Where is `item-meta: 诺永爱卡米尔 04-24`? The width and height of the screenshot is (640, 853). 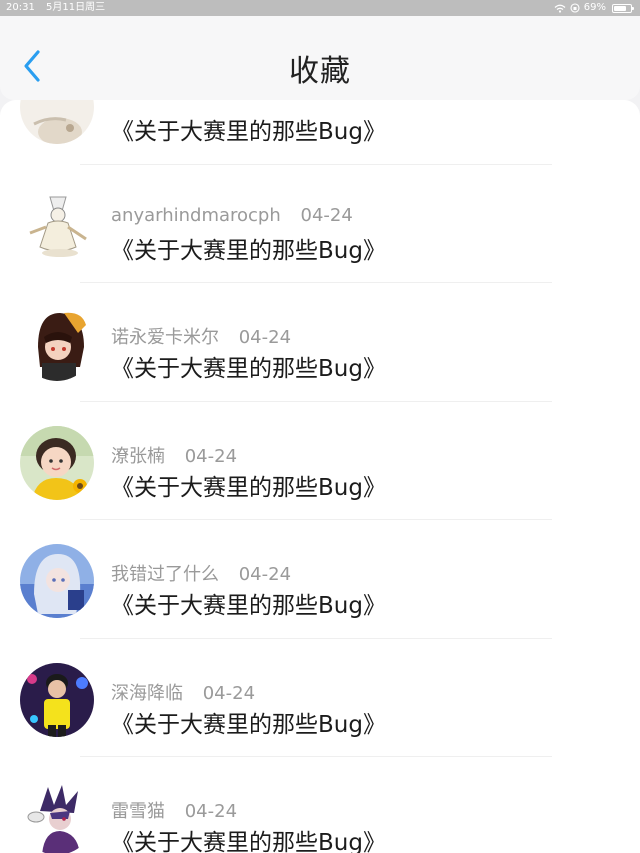
item-meta: 诺永爱卡米尔 04-24 is located at coordinates (201, 336).